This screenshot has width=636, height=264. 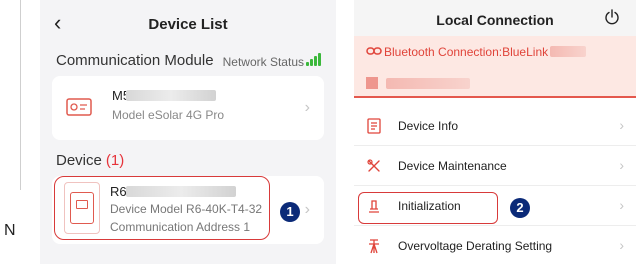 I want to click on left-margin: N, so click(x=18, y=132).